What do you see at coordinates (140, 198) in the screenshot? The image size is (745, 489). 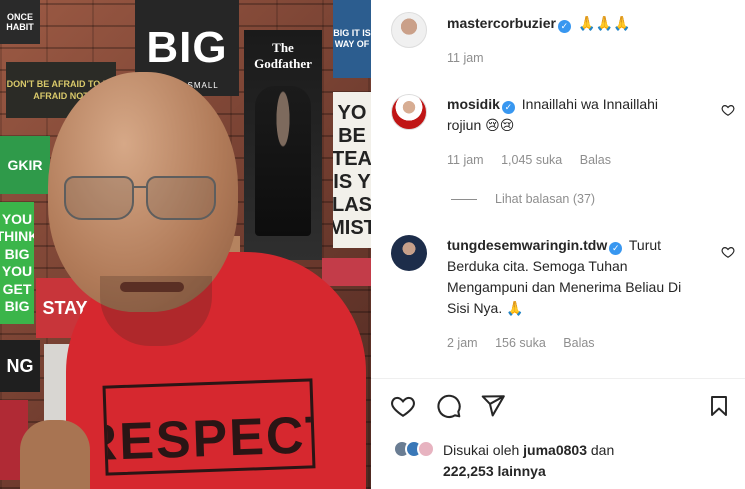 I see `glasses` at bounding box center [140, 198].